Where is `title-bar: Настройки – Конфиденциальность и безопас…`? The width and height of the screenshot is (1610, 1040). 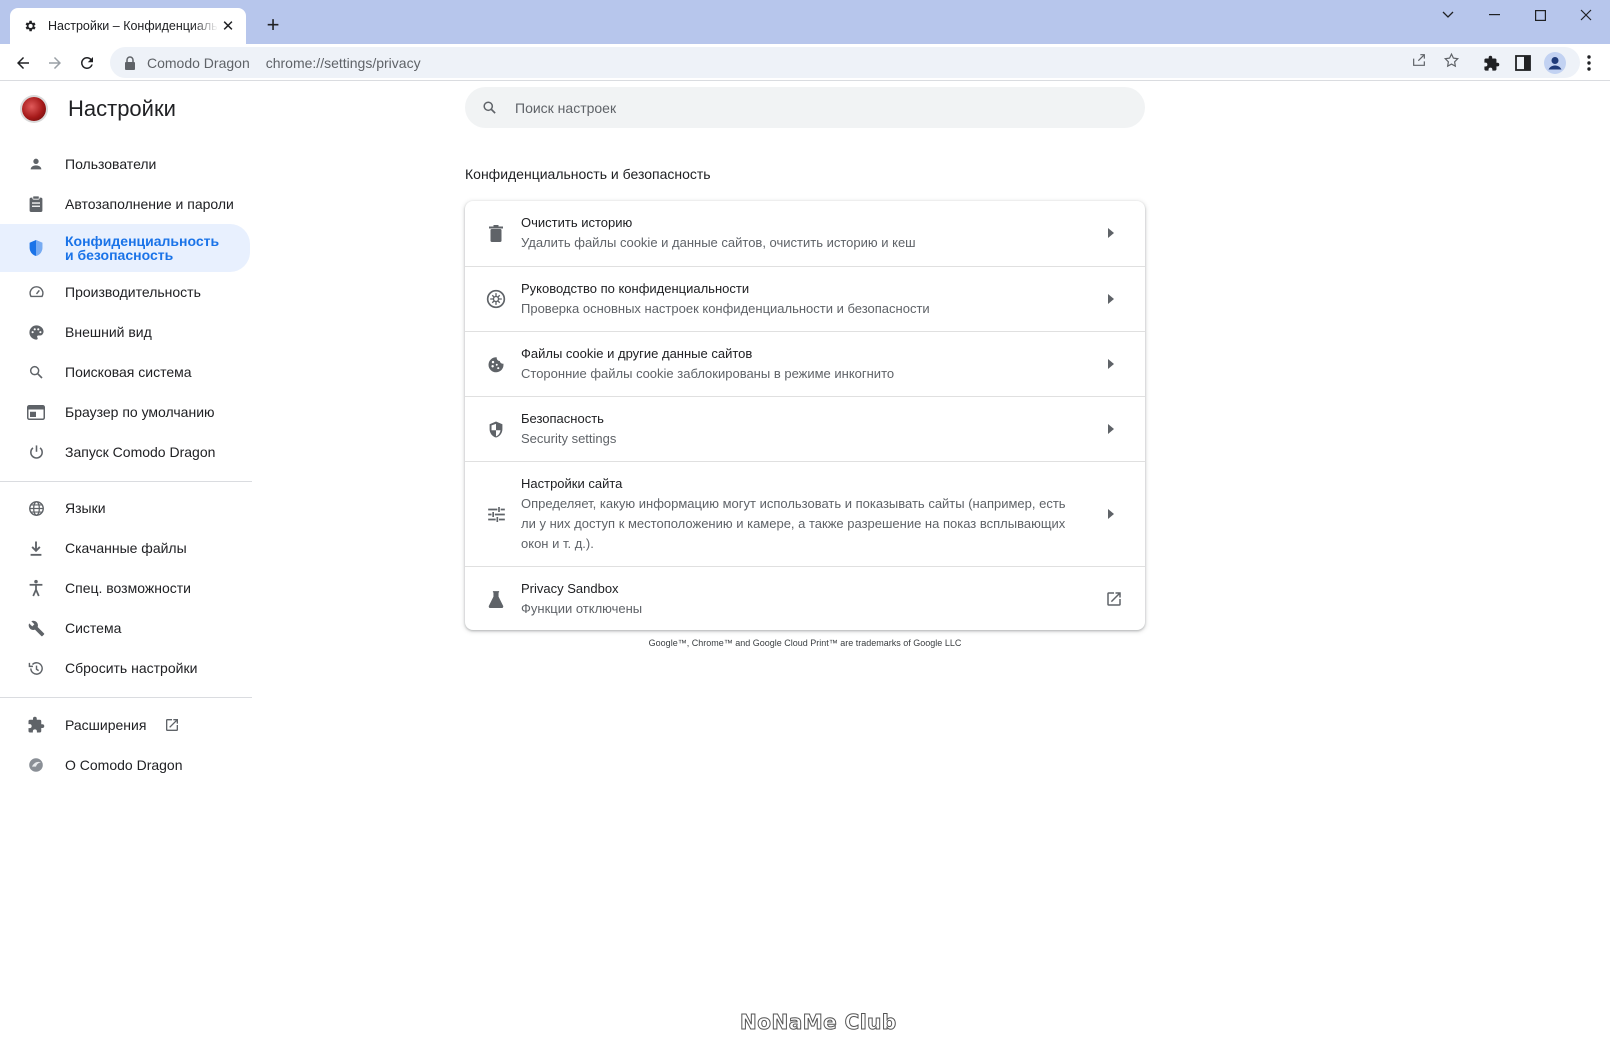
title-bar: Настройки – Конфиденциальность и безопас… is located at coordinates (805, 22).